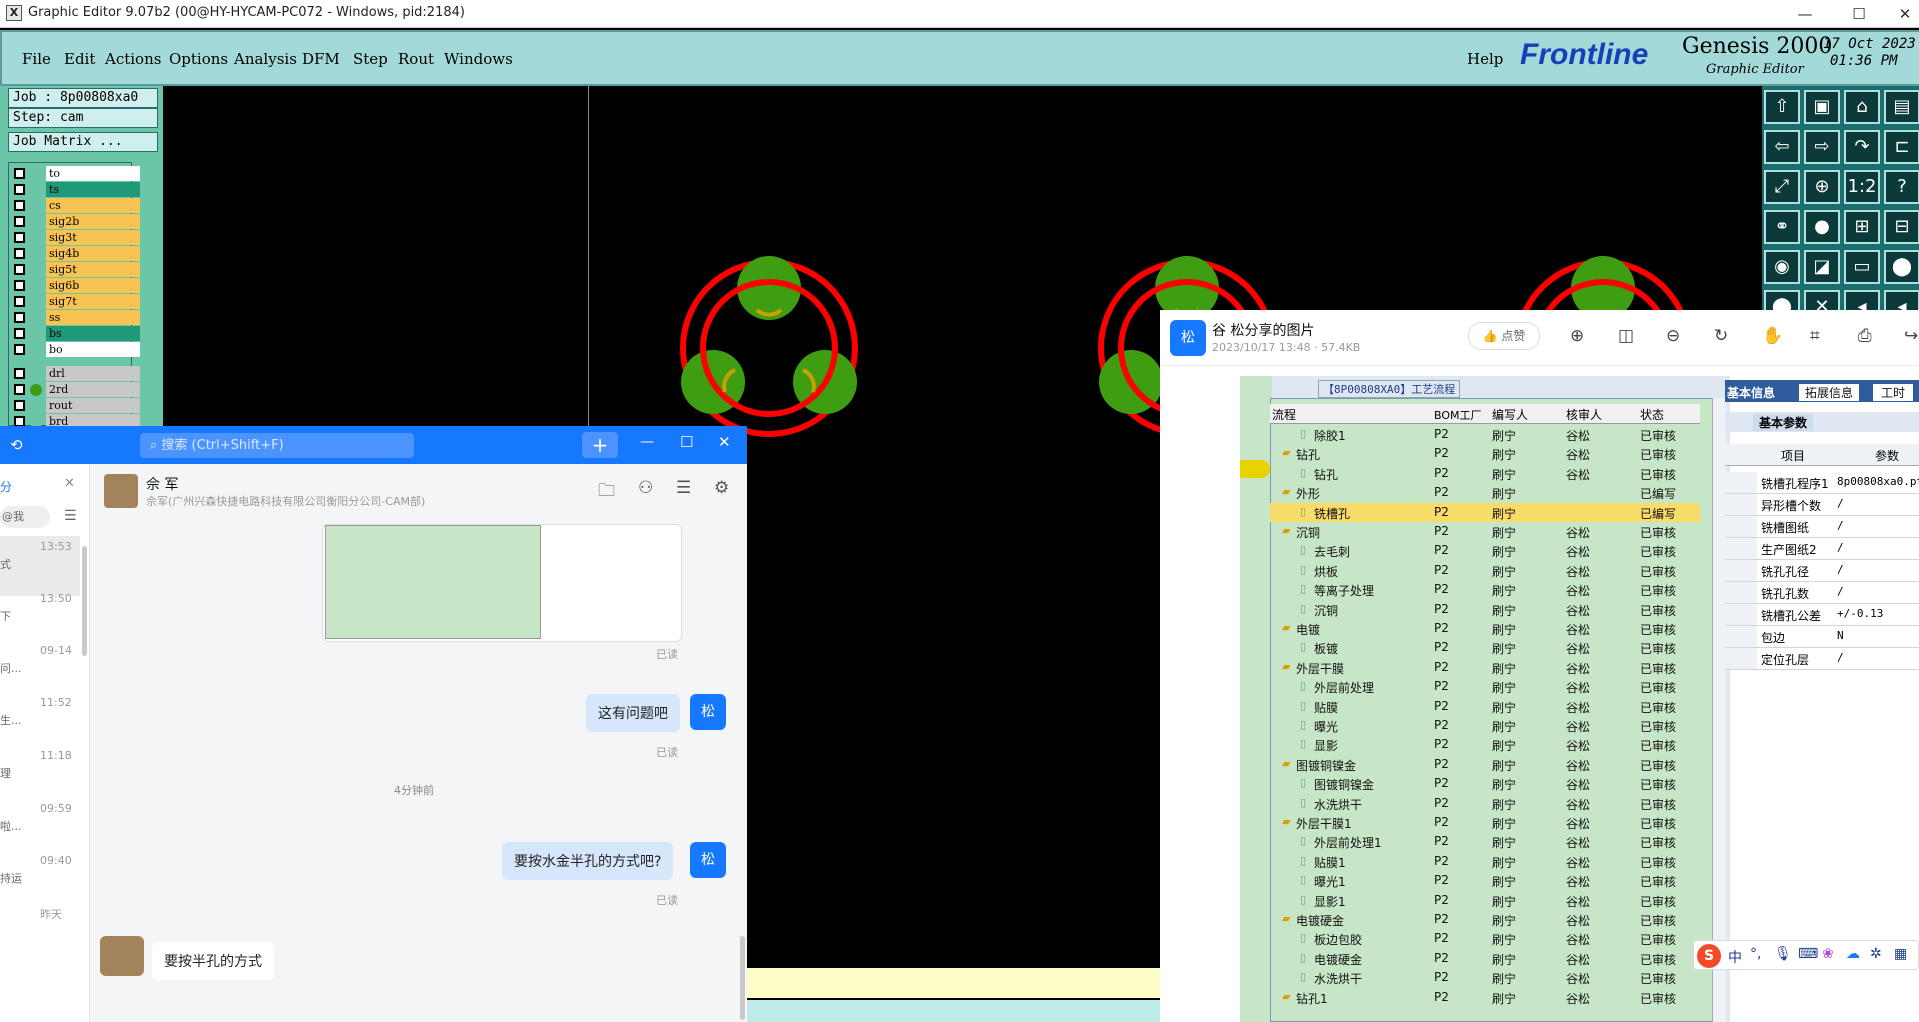  What do you see at coordinates (321, 59) in the screenshot?
I see `menu-dfm: DFM` at bounding box center [321, 59].